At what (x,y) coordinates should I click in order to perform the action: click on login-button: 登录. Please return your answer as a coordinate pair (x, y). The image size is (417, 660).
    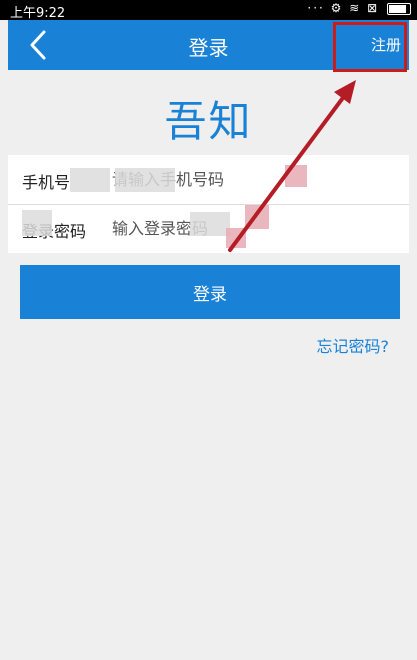
    Looking at the image, I should click on (210, 292).